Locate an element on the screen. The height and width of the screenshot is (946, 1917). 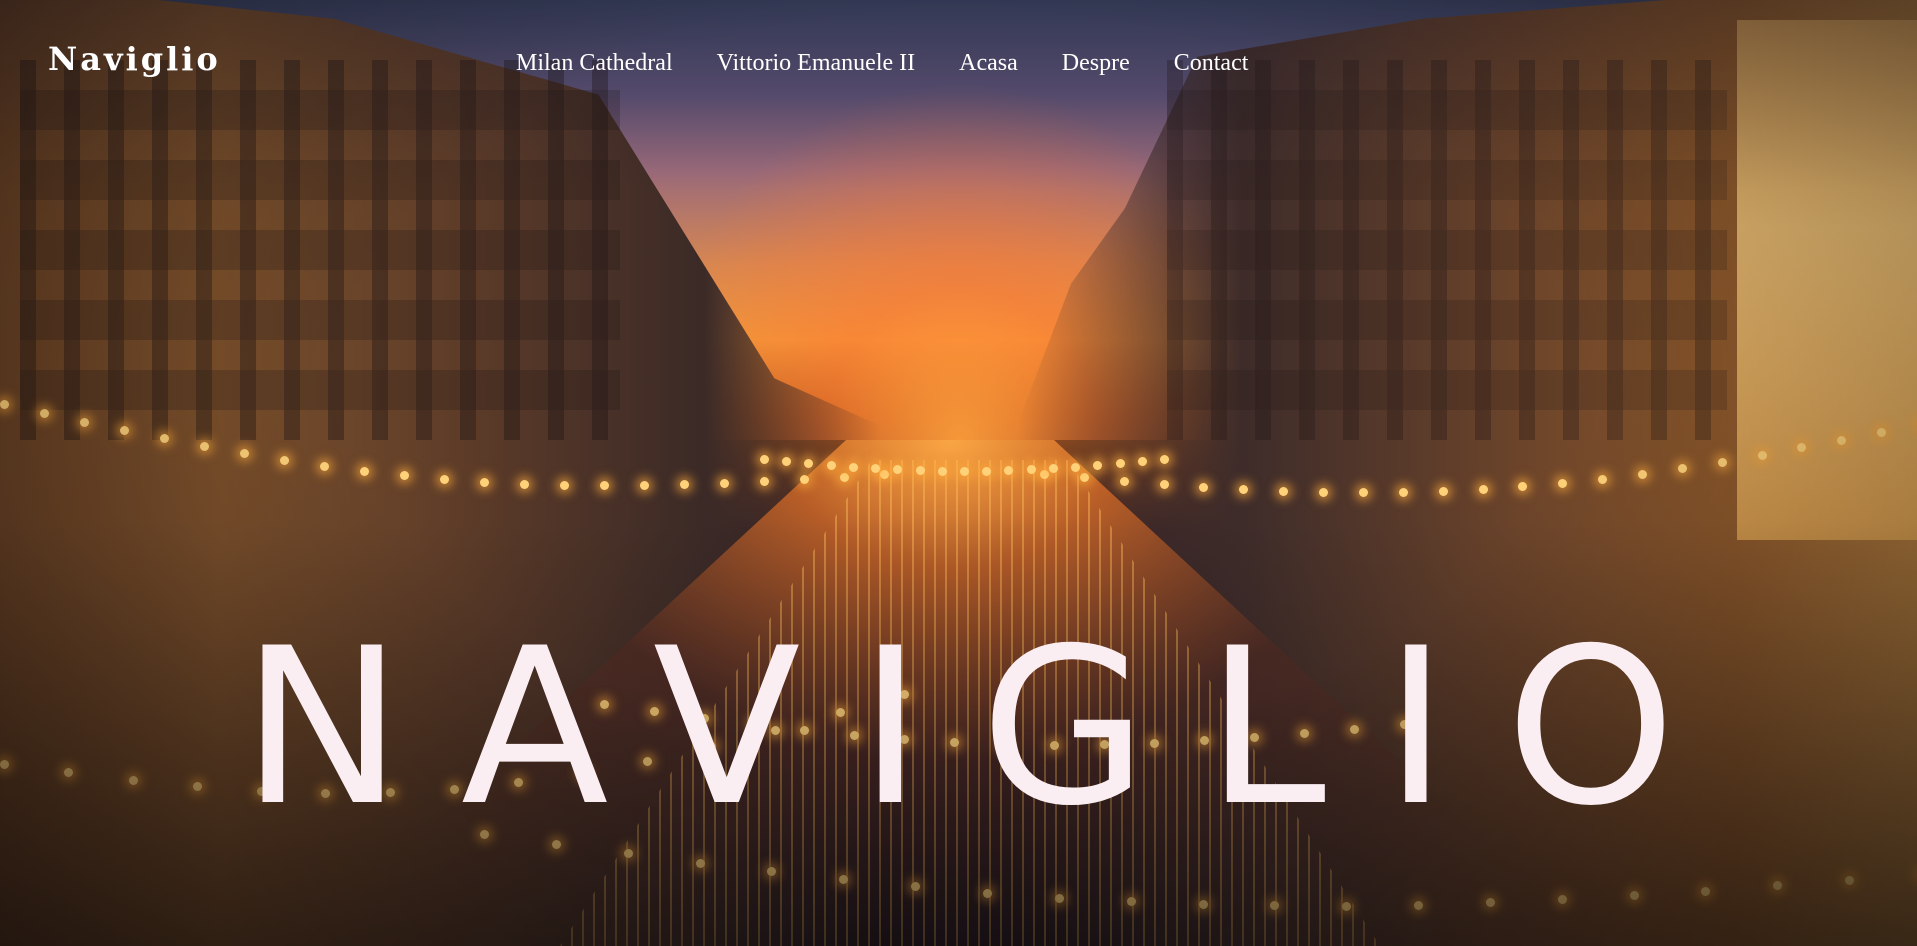
nav-link-acasa: Acasa is located at coordinates (988, 63).